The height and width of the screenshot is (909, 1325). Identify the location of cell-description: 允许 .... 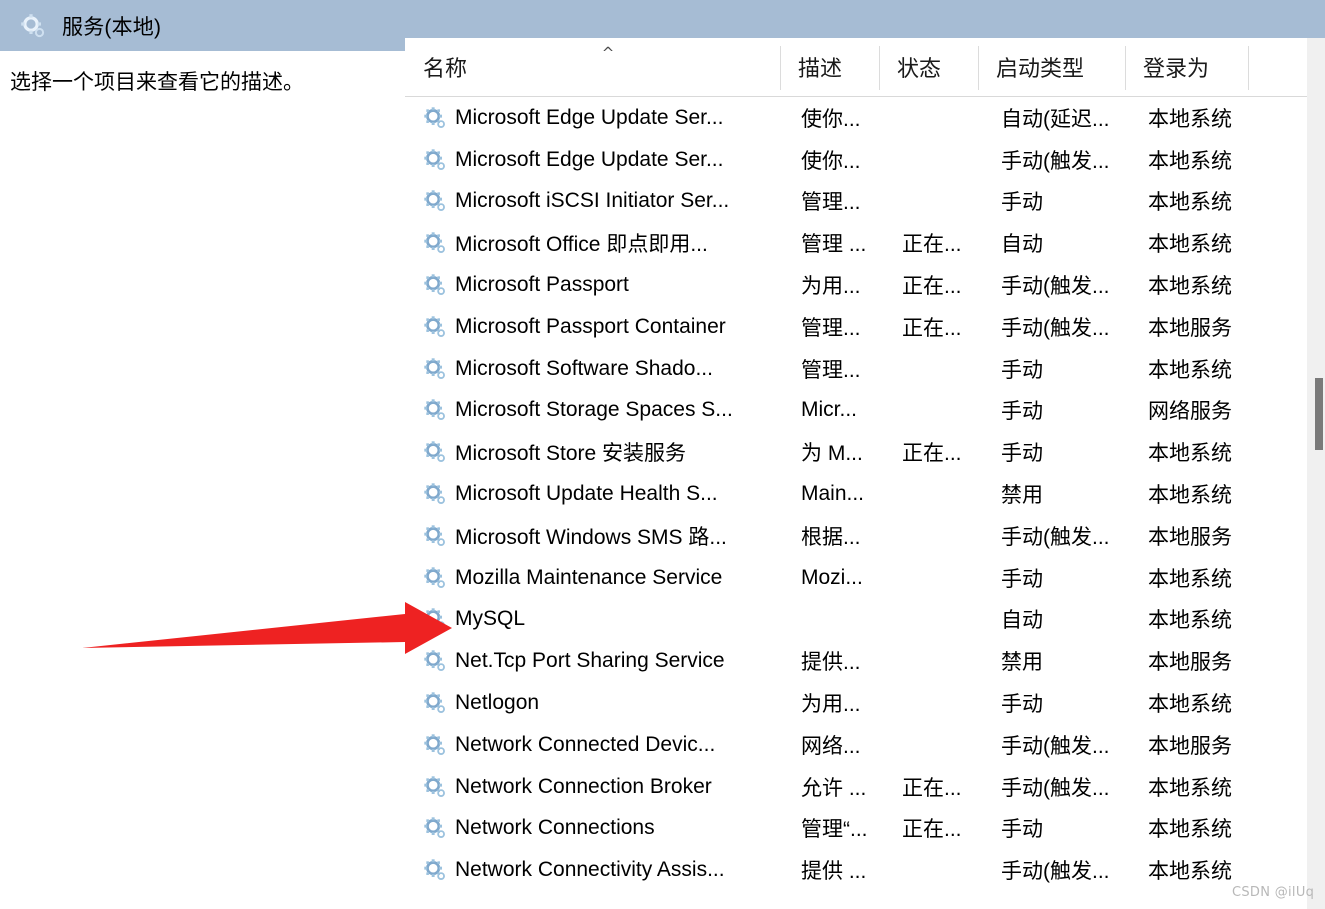
(843, 787).